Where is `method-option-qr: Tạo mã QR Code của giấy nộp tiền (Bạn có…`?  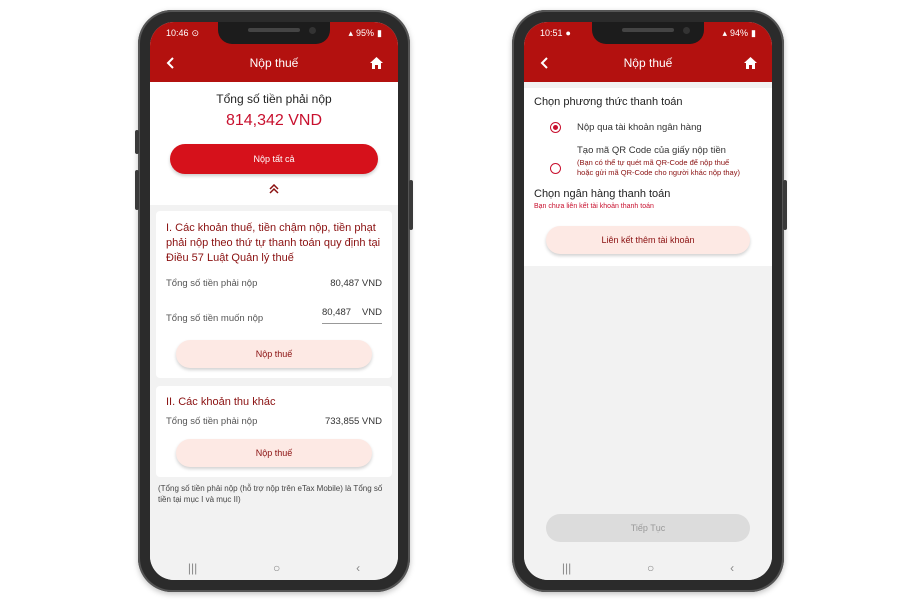 method-option-qr: Tạo mã QR Code của giấy nộp tiền (Bạn có… is located at coordinates (656, 161).